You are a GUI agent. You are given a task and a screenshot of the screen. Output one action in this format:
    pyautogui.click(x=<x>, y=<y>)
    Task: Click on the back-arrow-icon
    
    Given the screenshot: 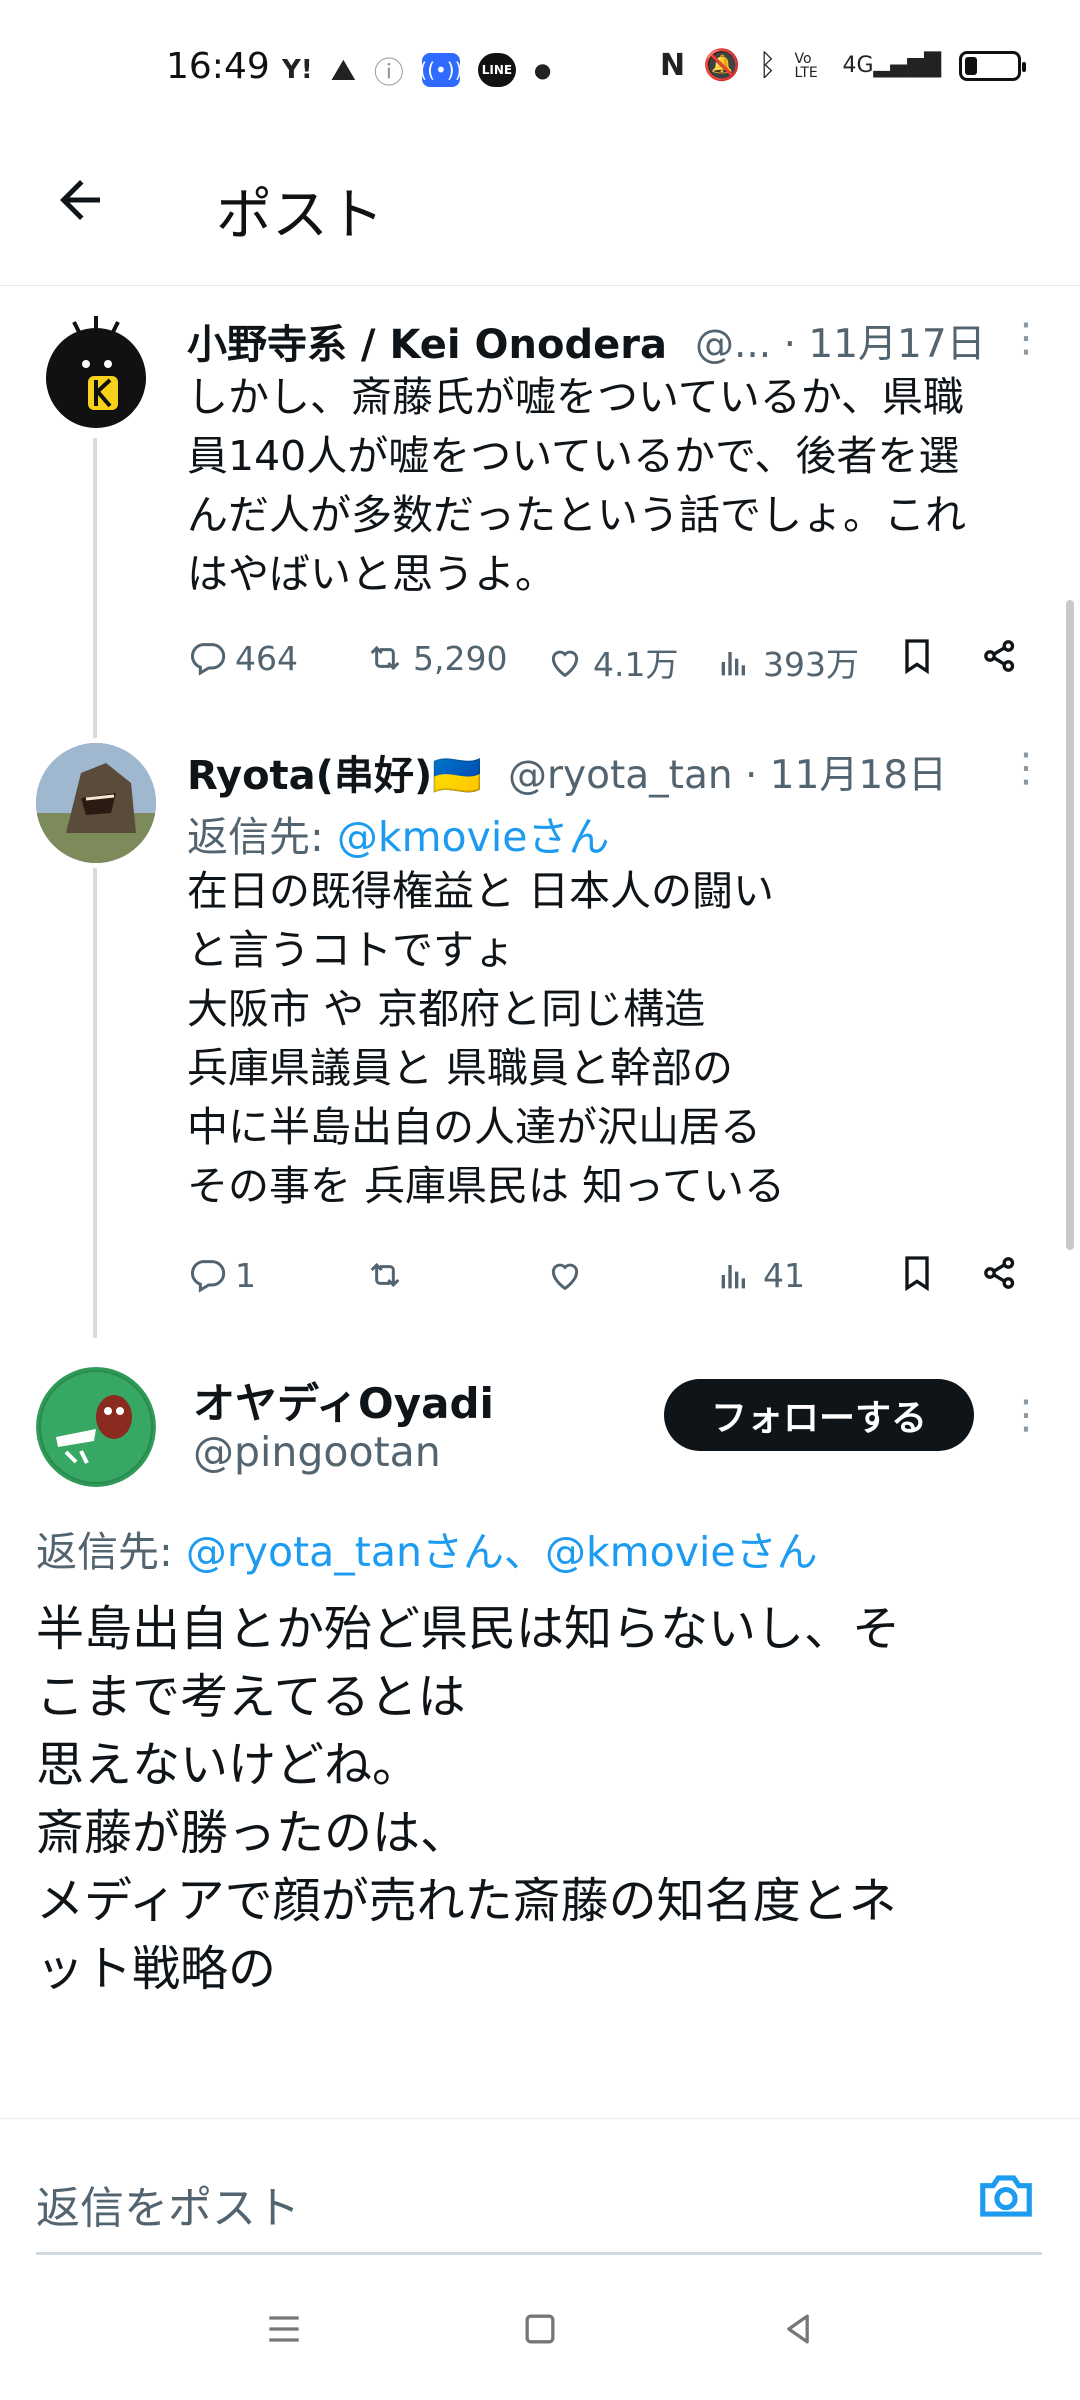 What is the action you would take?
    pyautogui.click(x=85, y=205)
    